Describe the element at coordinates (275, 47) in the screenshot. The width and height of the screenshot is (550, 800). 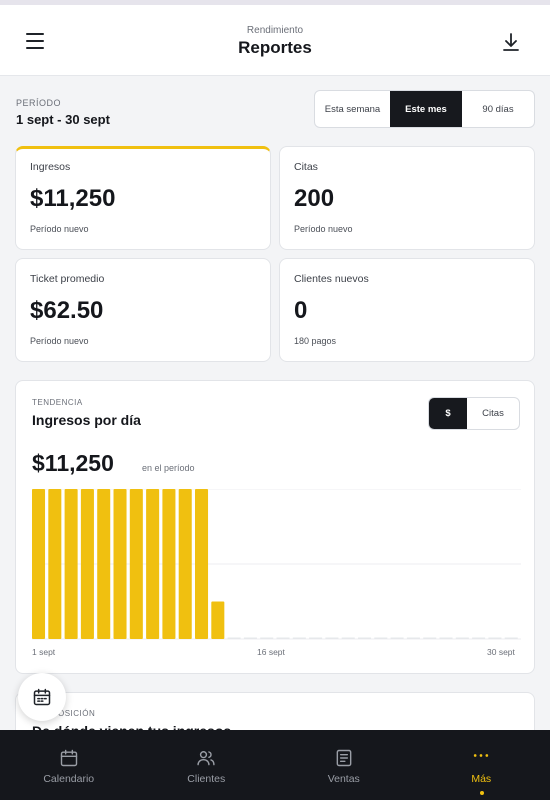
I see `page-title: Reportes` at that location.